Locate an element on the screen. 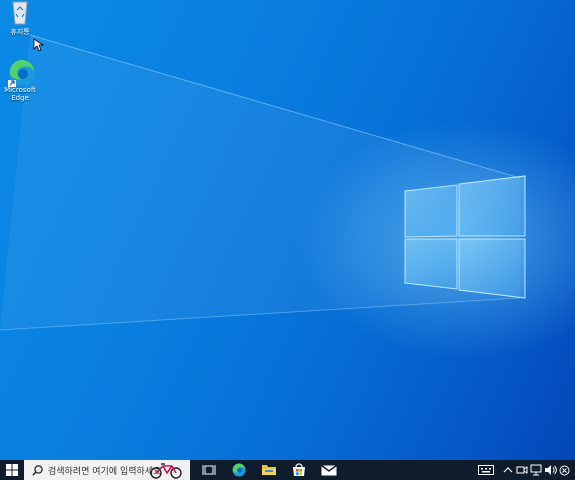  network-button is located at coordinates (536, 470).